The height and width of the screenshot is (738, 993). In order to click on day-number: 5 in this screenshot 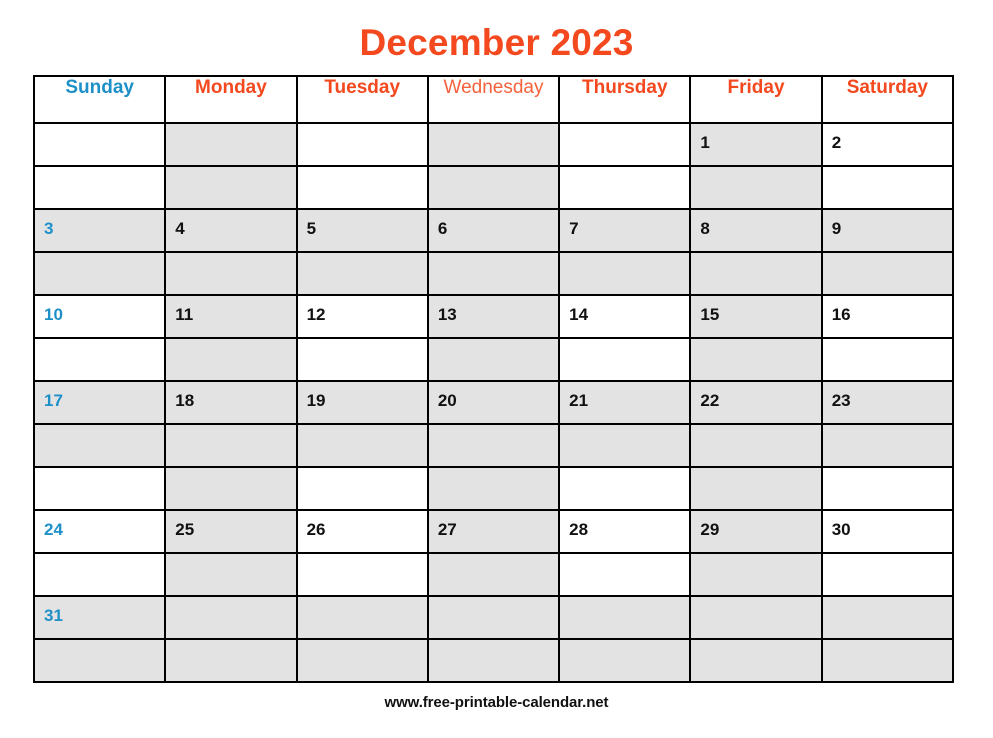, I will do `click(311, 228)`.